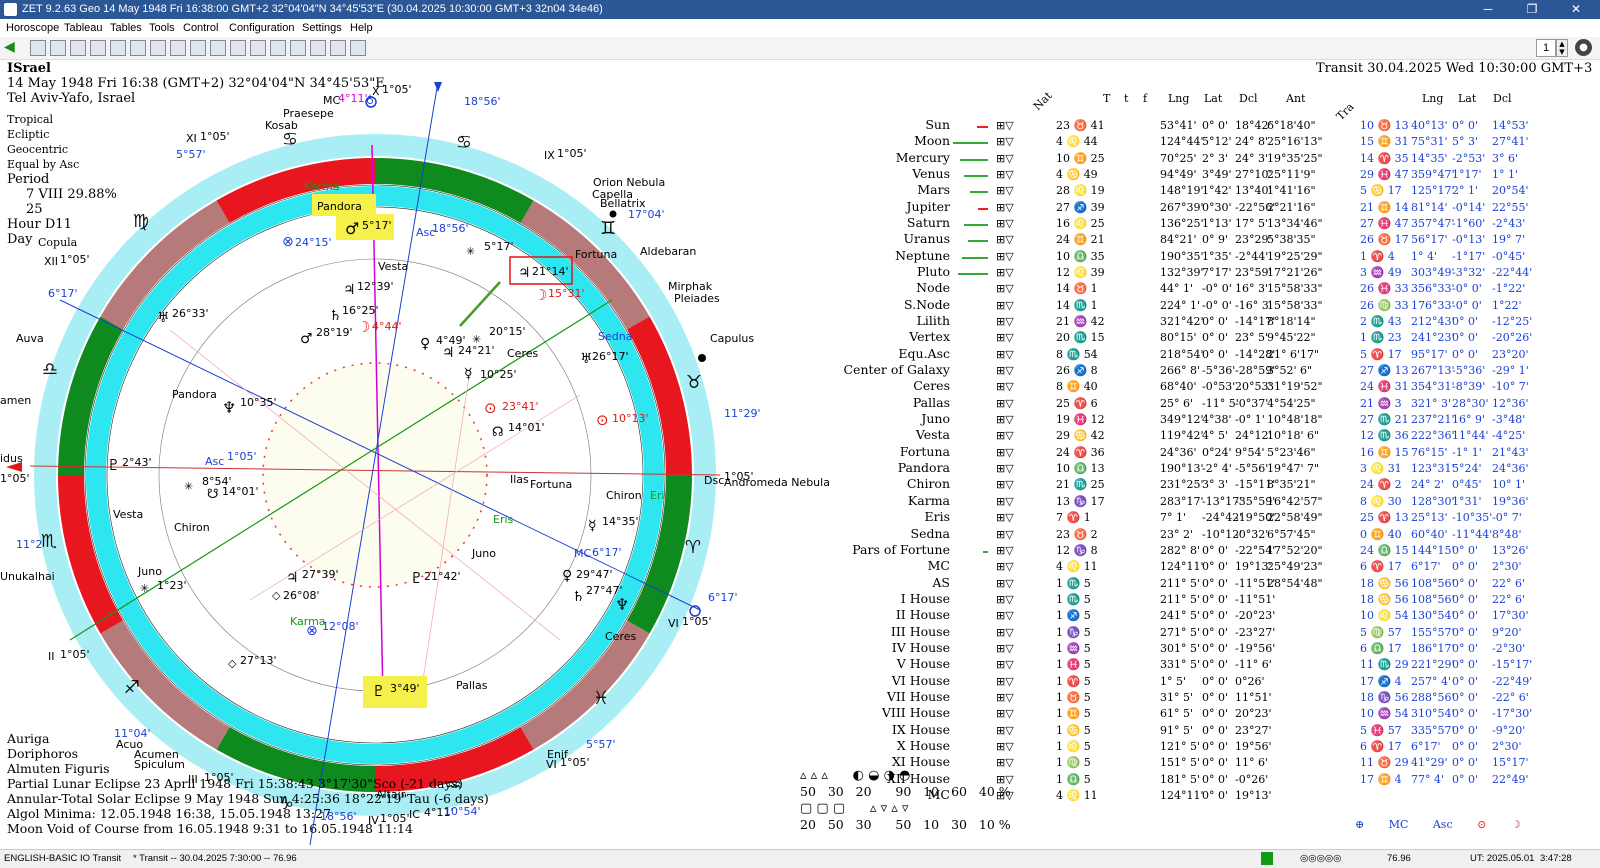  I want to click on earth-icon: ●, so click(1583, 47).